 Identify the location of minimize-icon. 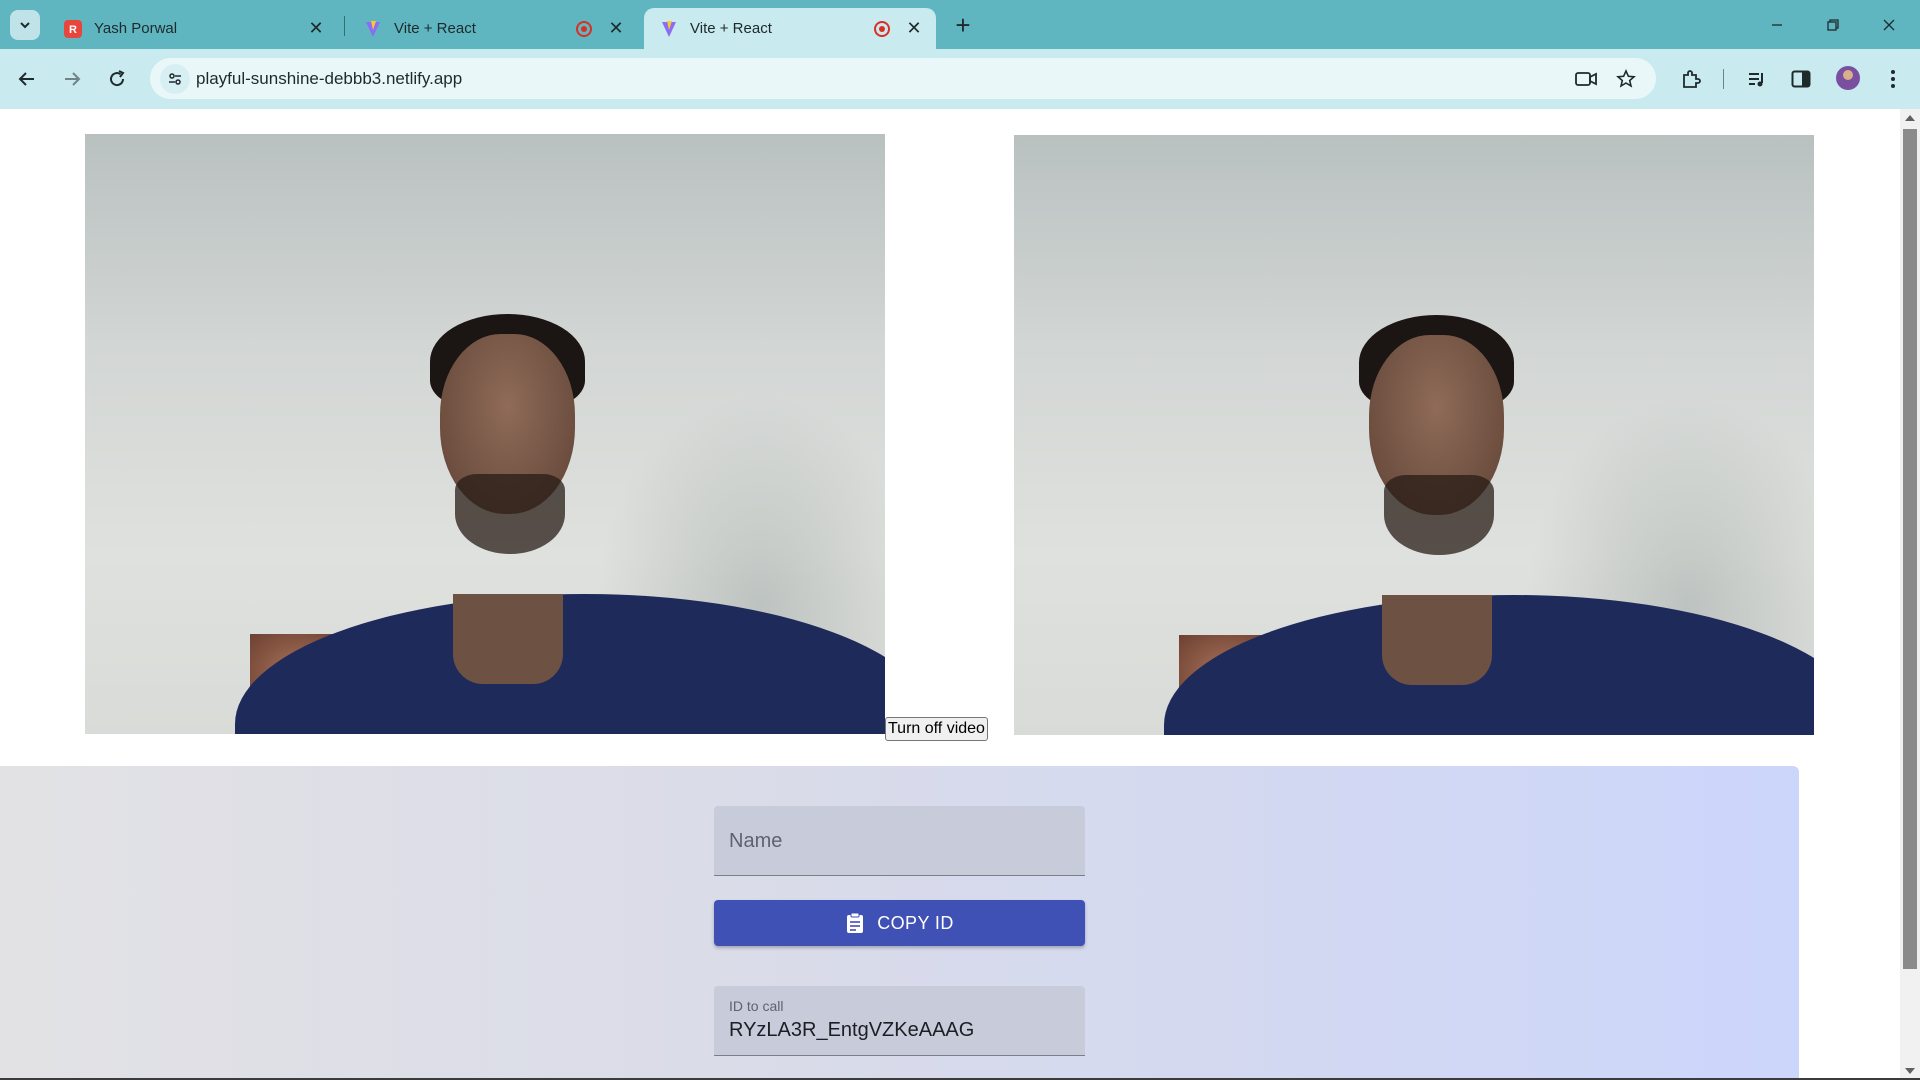
(1777, 24).